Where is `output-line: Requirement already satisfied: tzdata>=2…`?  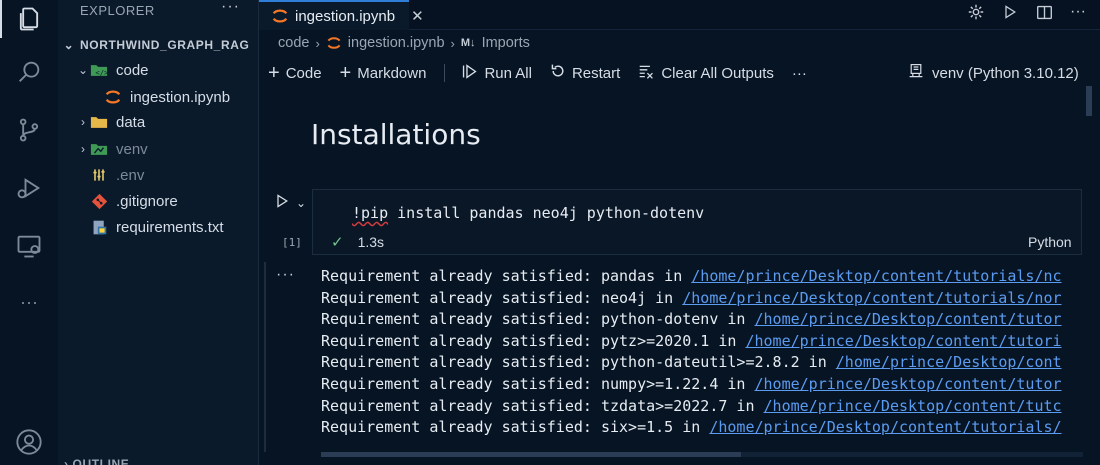
output-line: Requirement already satisfied: tzdata>=2… is located at coordinates (702, 407).